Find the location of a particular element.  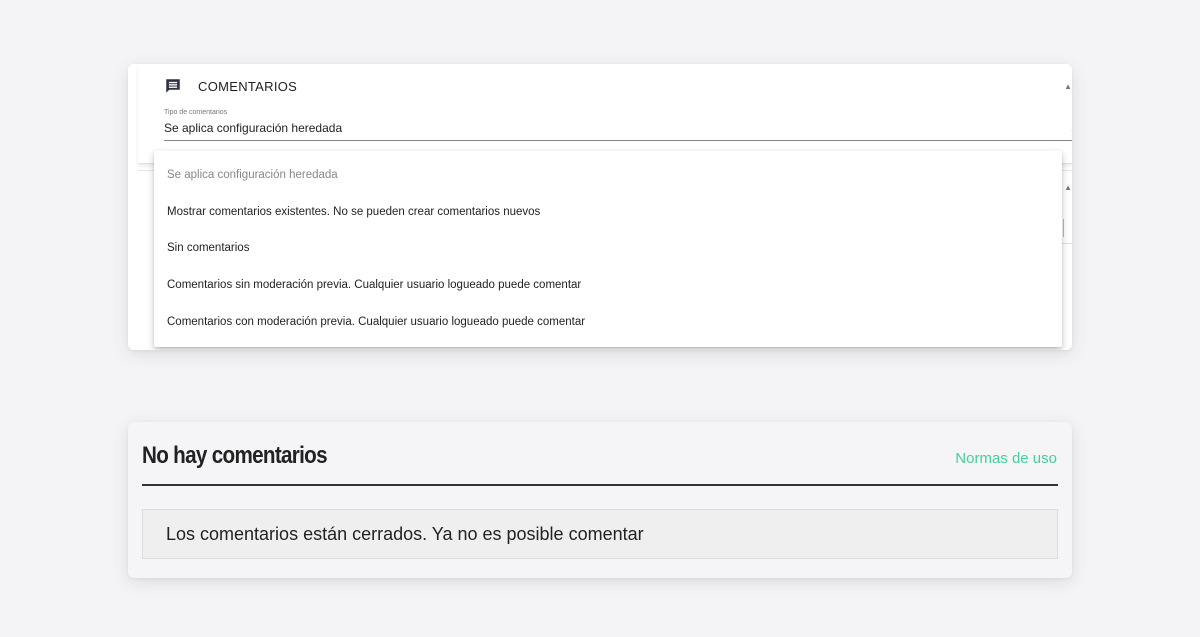

section-title: COMENTARIOS is located at coordinates (248, 86).